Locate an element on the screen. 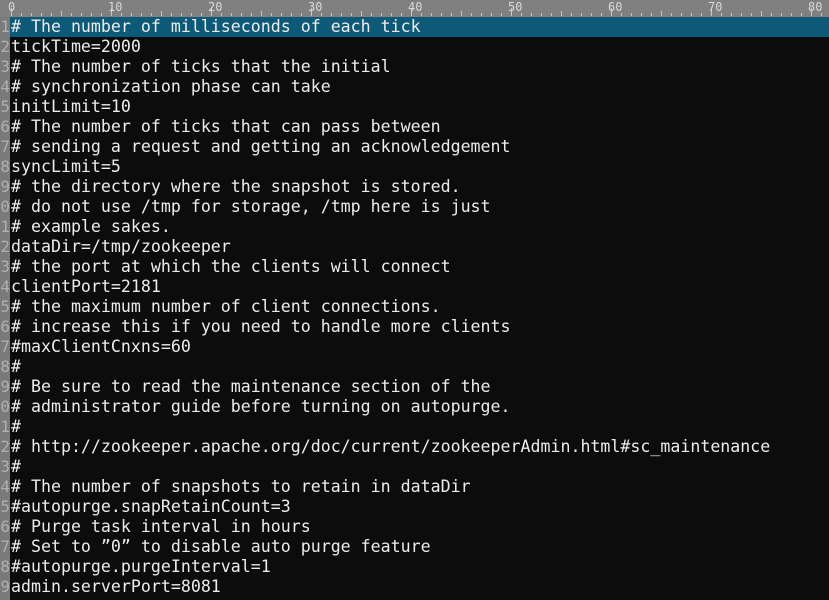 This screenshot has width=829, height=600. ruler-label: 80 is located at coordinates (815, 7).